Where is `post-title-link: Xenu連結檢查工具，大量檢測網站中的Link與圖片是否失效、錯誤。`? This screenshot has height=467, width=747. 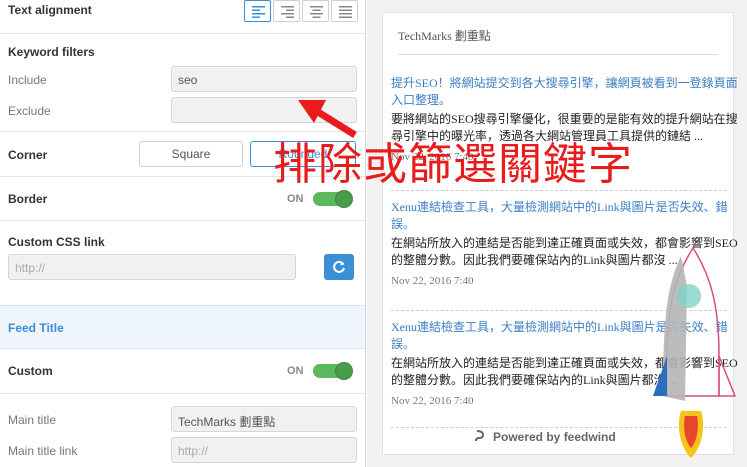
post-title-link: Xenu連結檢查工具，大量檢測網站中的Link與圖片是否失效、錯誤。 is located at coordinates (565, 216).